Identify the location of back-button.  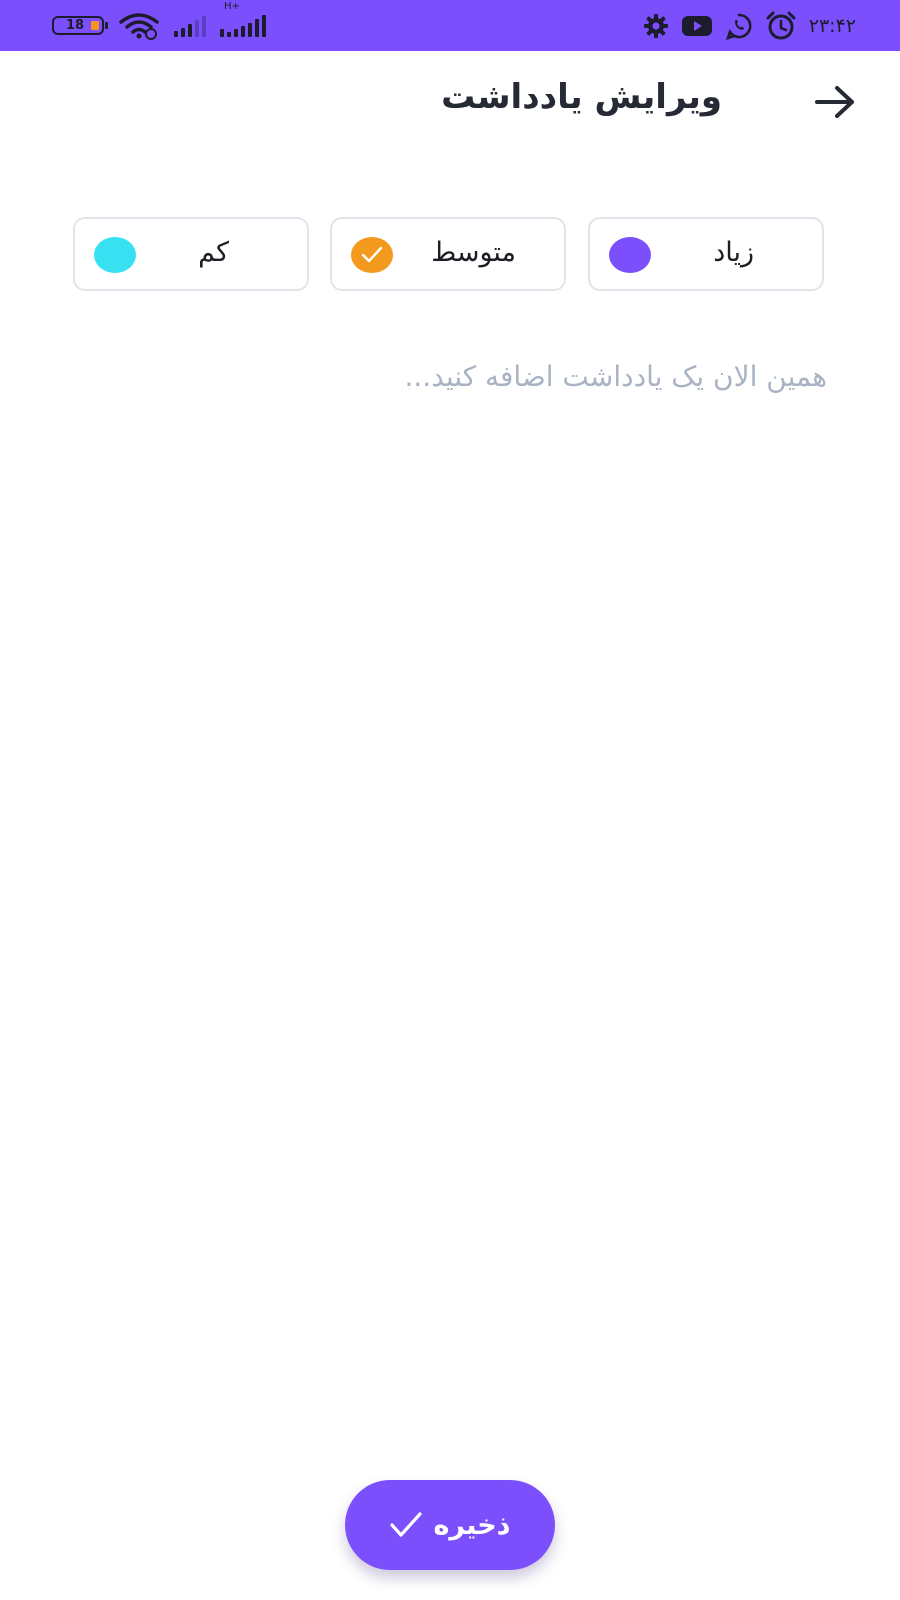
(835, 102).